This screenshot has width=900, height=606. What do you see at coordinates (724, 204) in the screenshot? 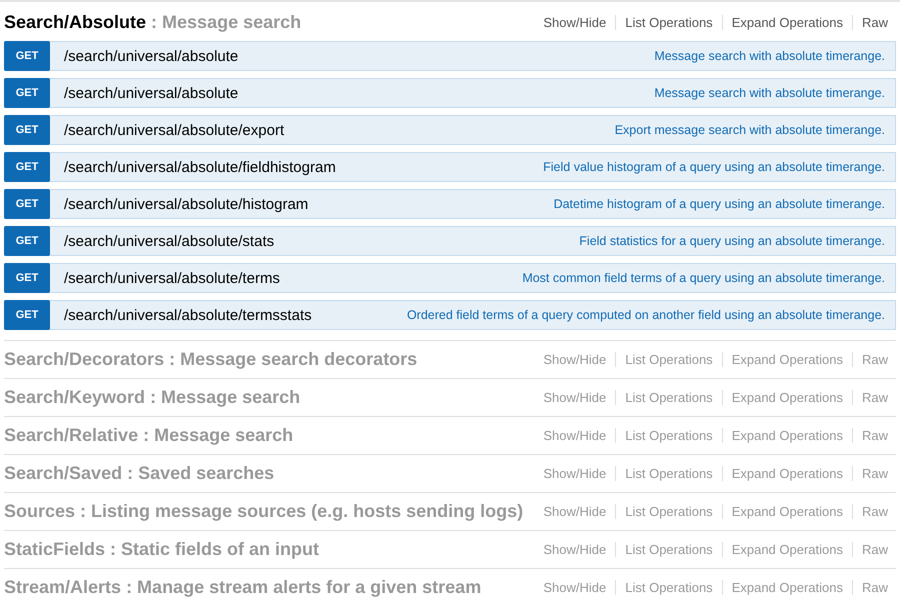
I see `operation-summary: Datetime histogram of a query using an absolute timerange.` at bounding box center [724, 204].